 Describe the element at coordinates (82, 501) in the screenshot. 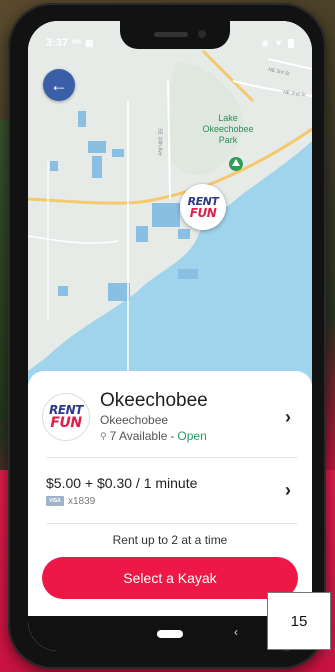

I see `card-last4: x1839` at that location.